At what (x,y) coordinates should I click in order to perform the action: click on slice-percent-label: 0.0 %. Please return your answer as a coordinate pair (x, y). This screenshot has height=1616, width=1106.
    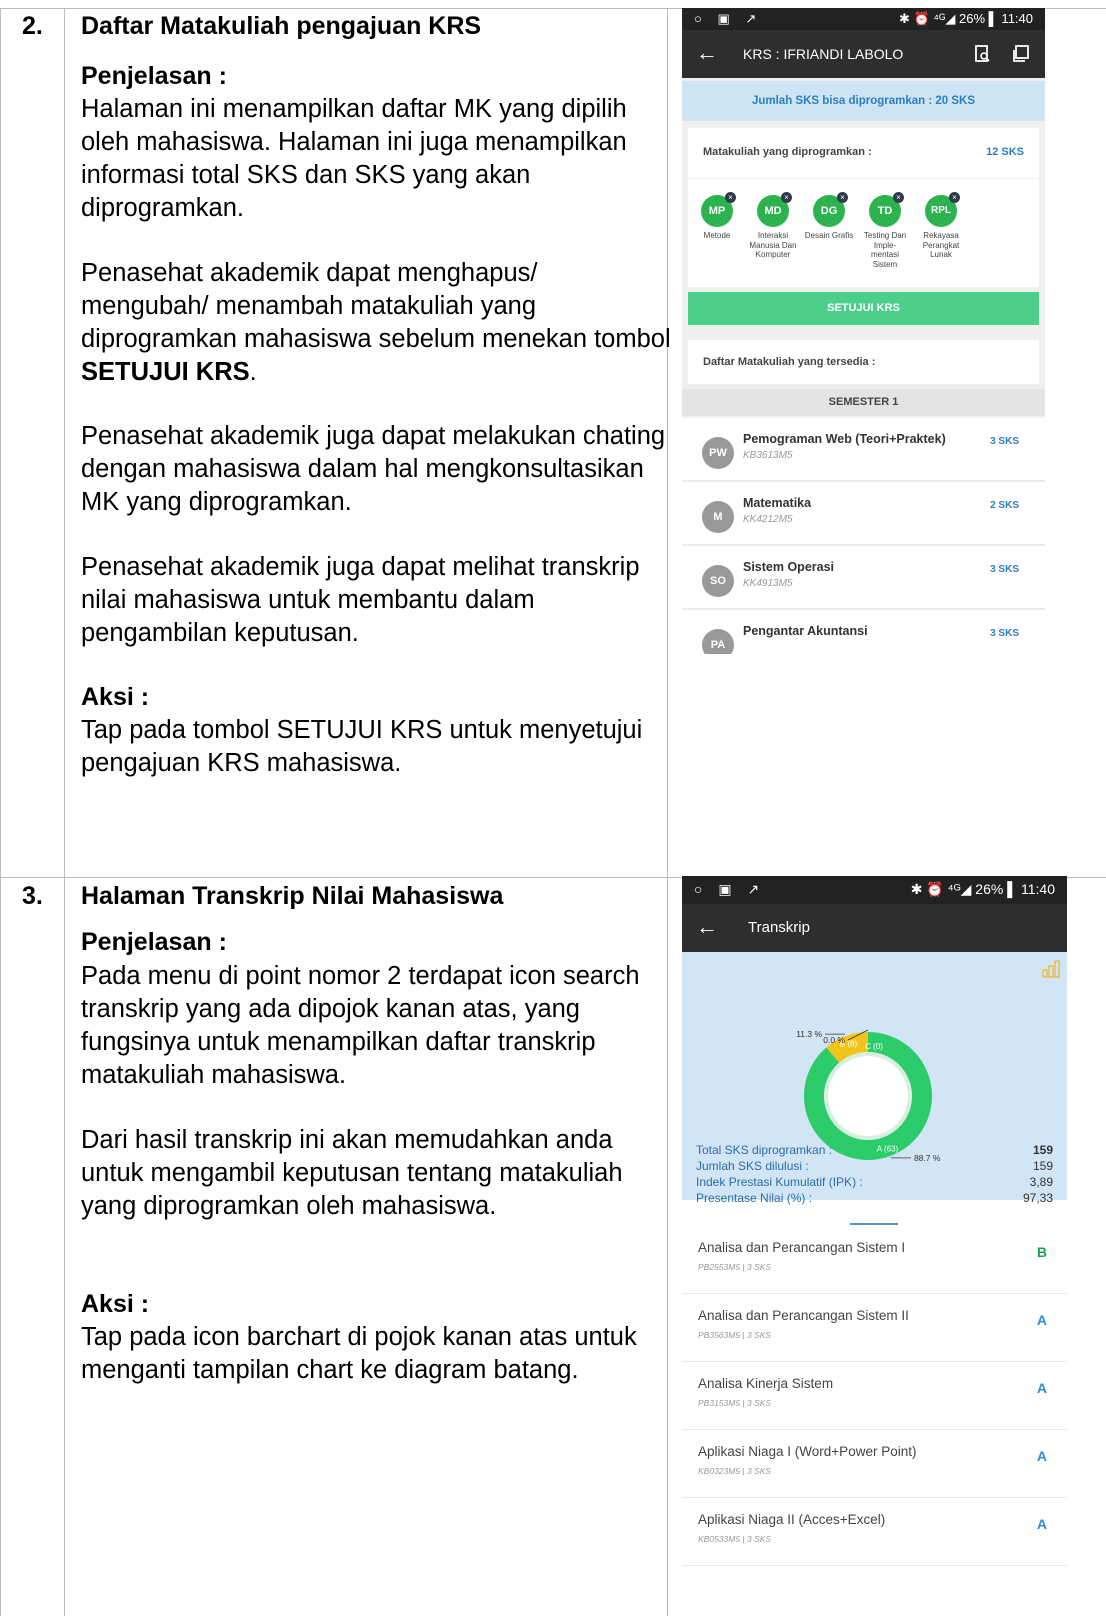
    Looking at the image, I should click on (834, 1040).